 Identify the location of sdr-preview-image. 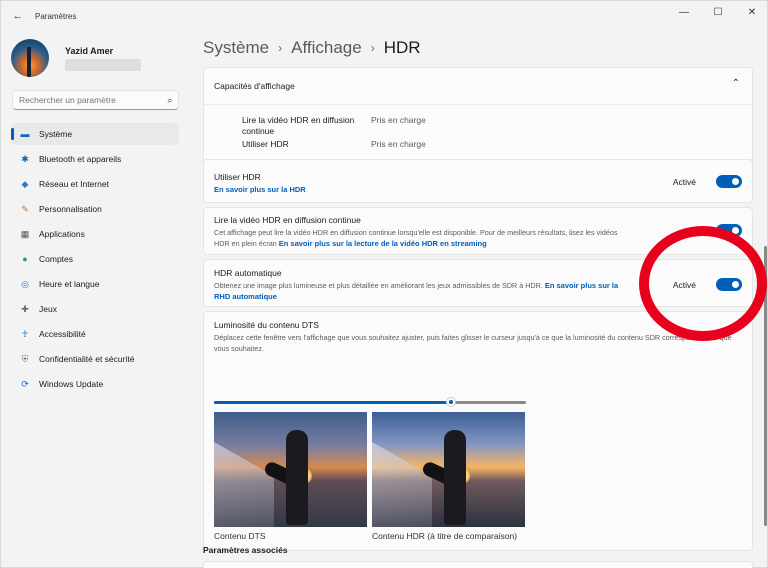
(290, 469).